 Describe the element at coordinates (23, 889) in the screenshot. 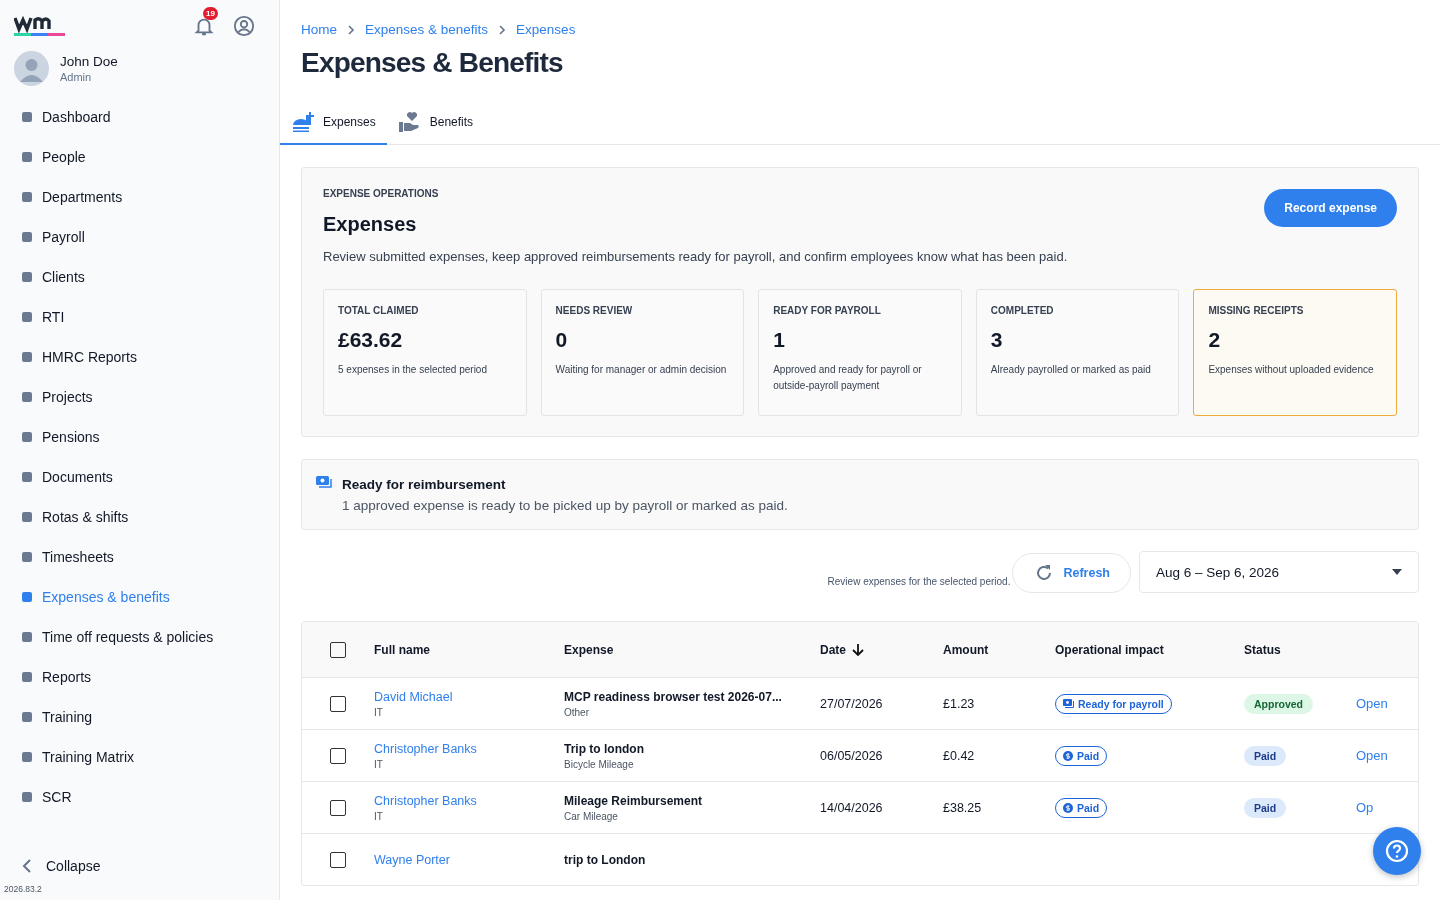

I see `version-text: 2026.83.2` at that location.